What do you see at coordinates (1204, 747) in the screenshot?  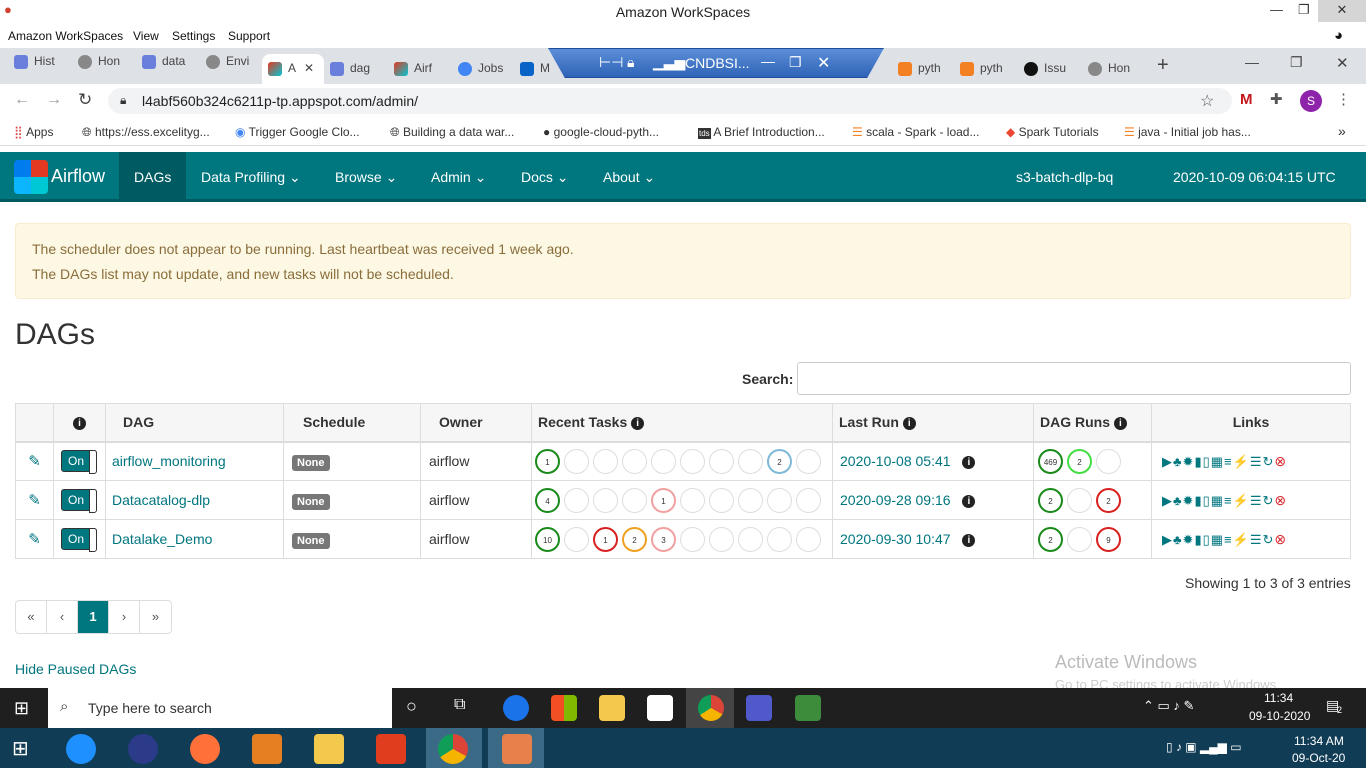 I see `tray-icons: ▯ ♪ ▣ ▂▄▆ ▭` at bounding box center [1204, 747].